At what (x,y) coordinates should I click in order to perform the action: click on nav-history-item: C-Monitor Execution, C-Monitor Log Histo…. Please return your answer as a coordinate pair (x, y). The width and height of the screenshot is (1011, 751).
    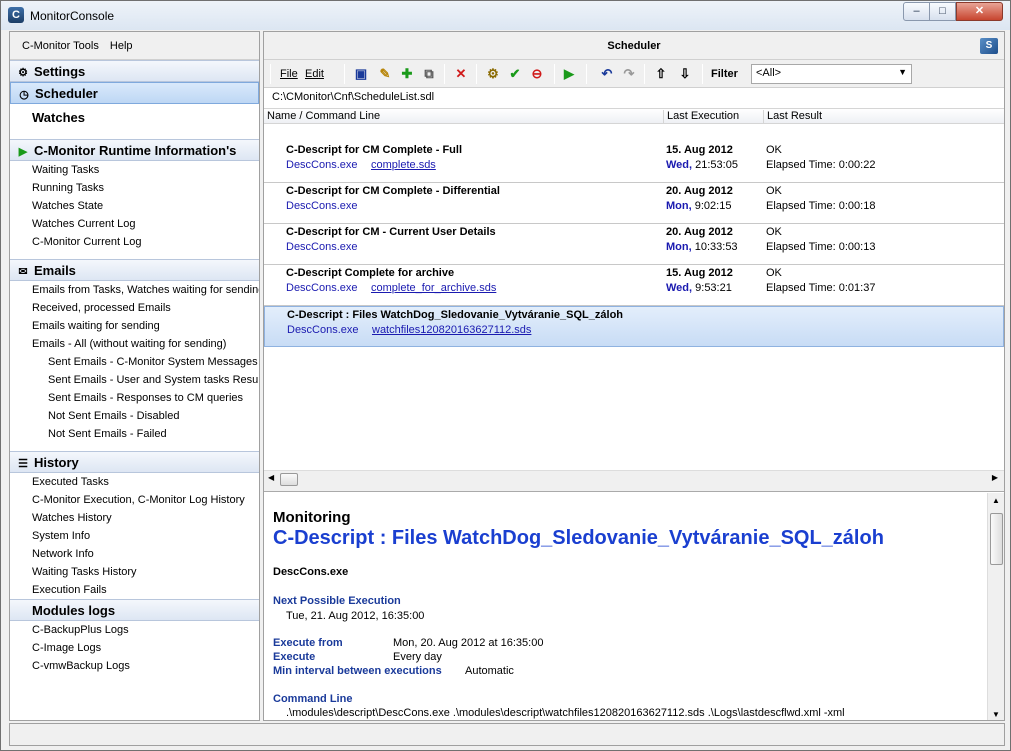
    Looking at the image, I should click on (134, 500).